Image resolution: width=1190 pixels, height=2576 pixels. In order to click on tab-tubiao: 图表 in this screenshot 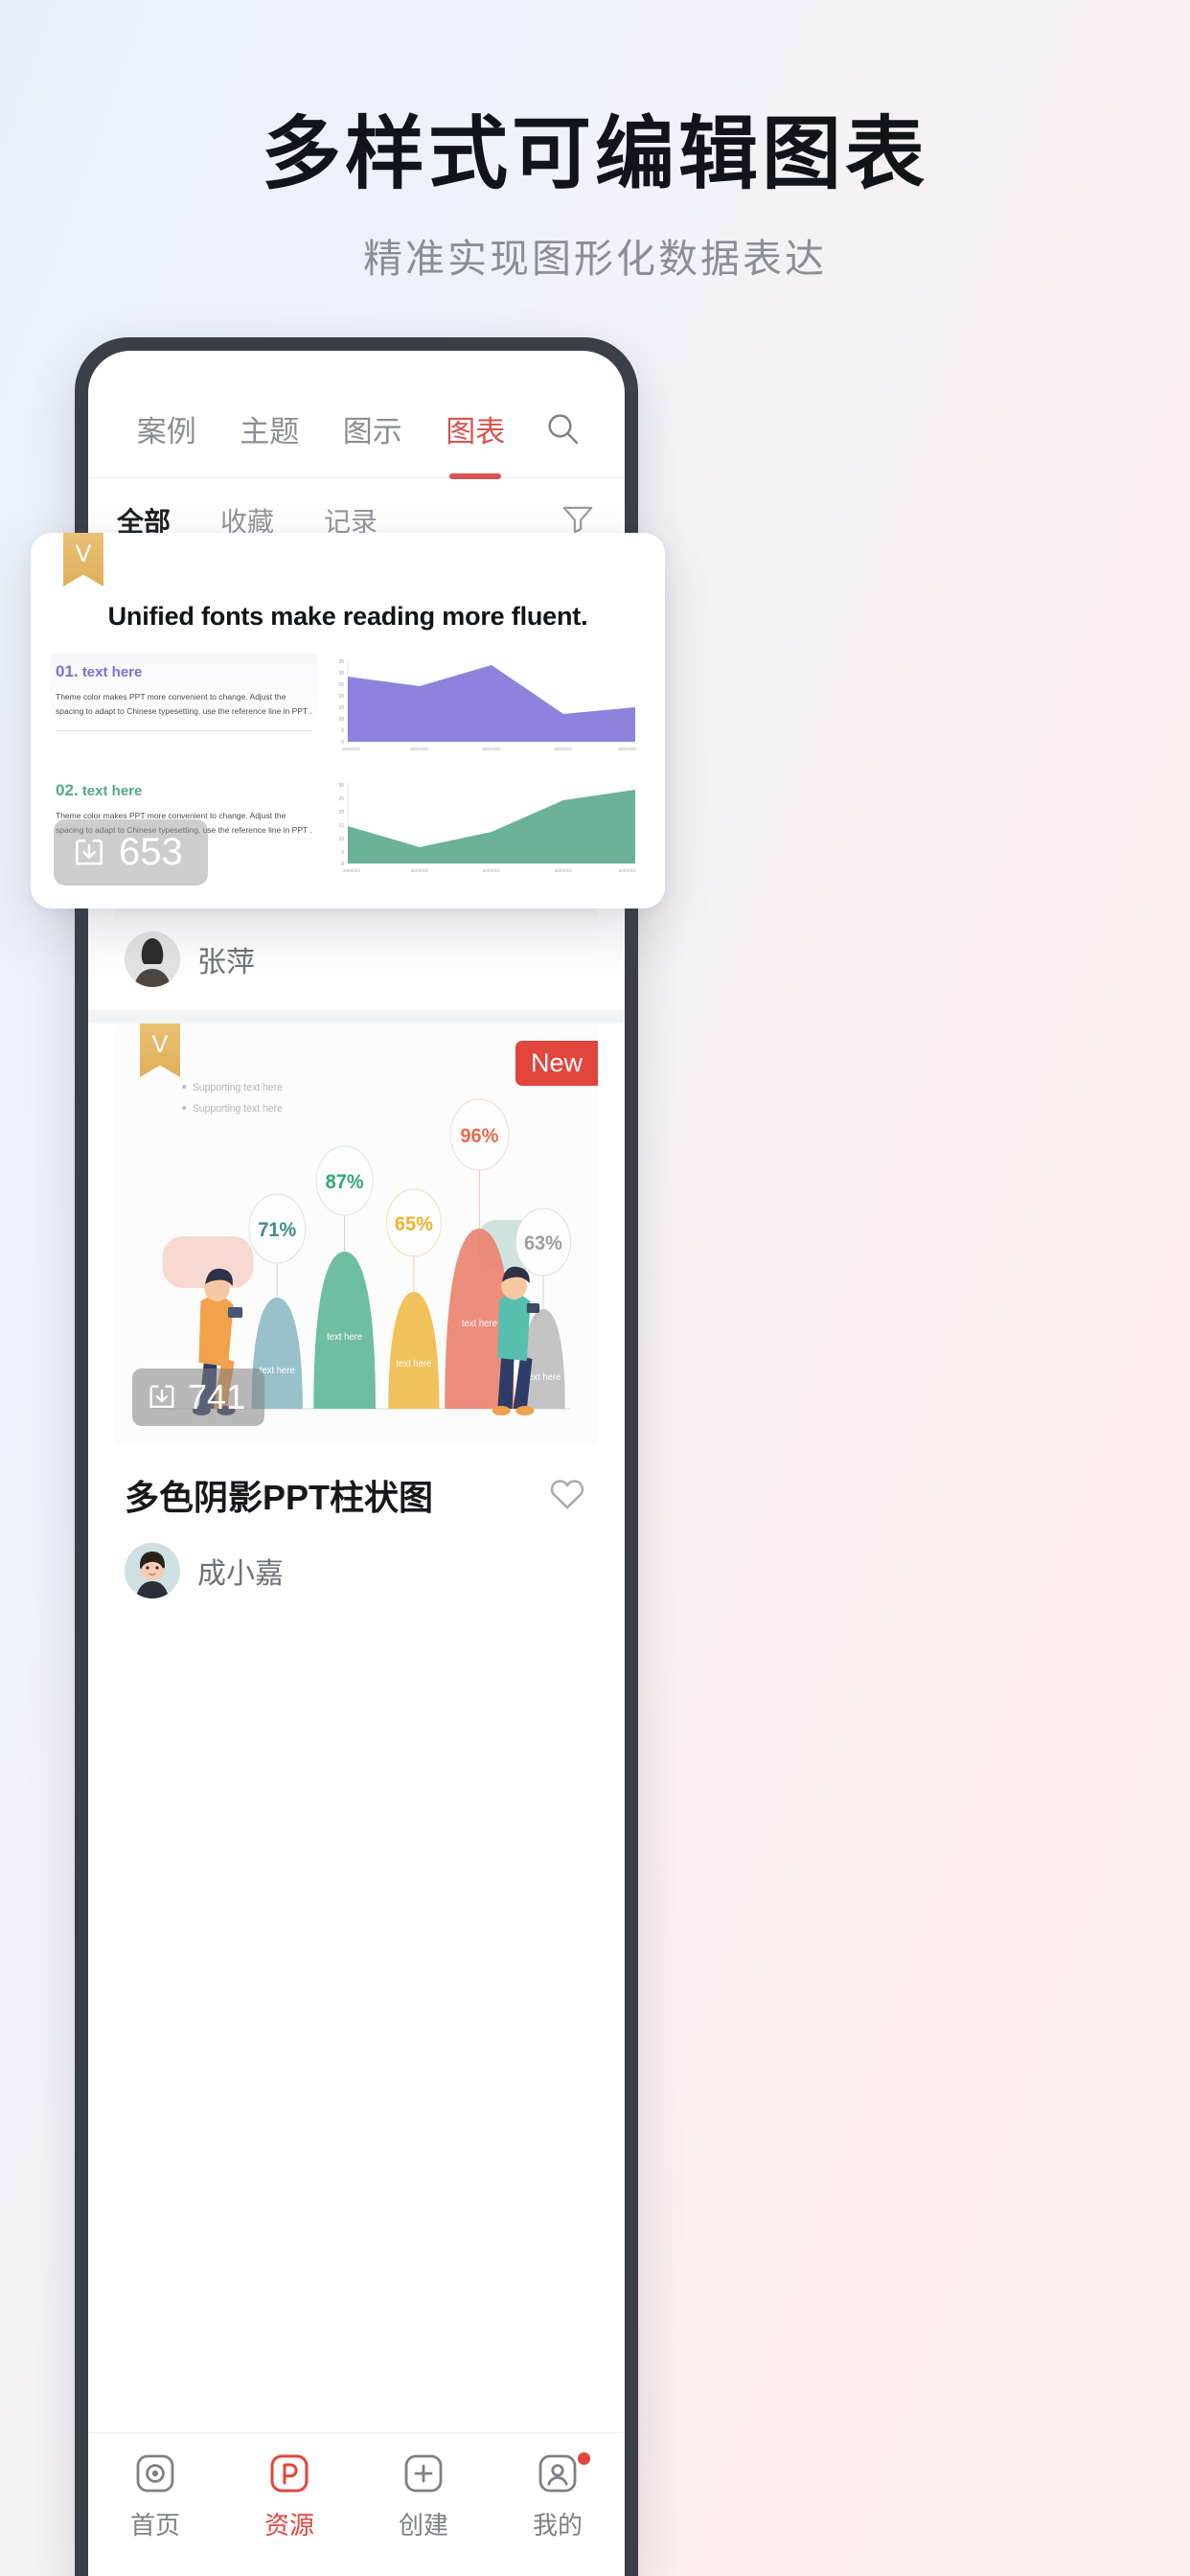, I will do `click(476, 443)`.